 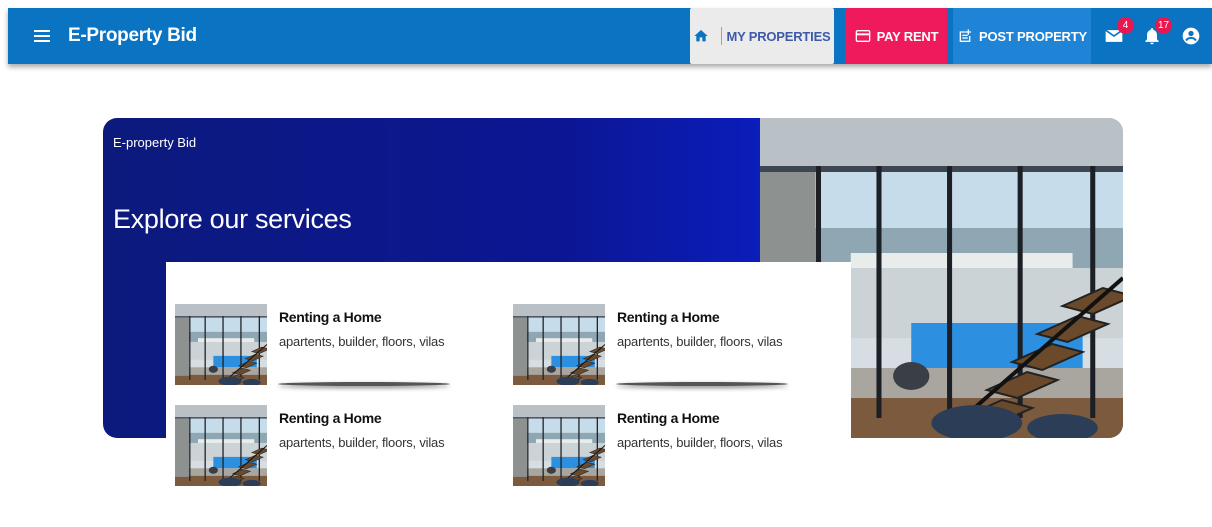 What do you see at coordinates (1116, 36) in the screenshot?
I see `mail-button: 4` at bounding box center [1116, 36].